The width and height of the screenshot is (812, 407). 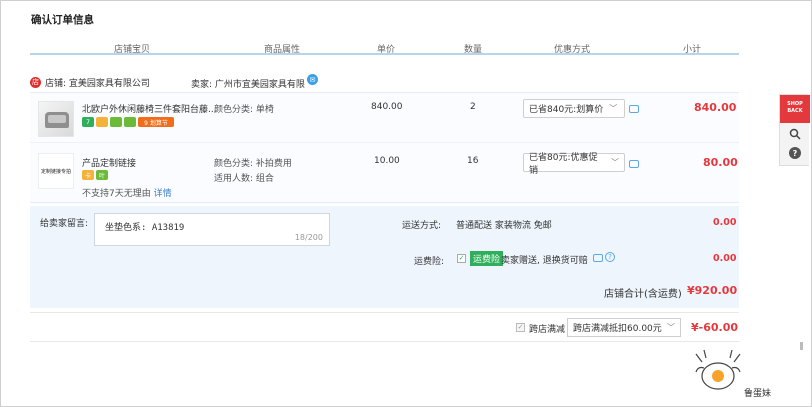 What do you see at coordinates (544, 261) in the screenshot?
I see `insurance-text: 卖家赠送, 退换货可赔` at bounding box center [544, 261].